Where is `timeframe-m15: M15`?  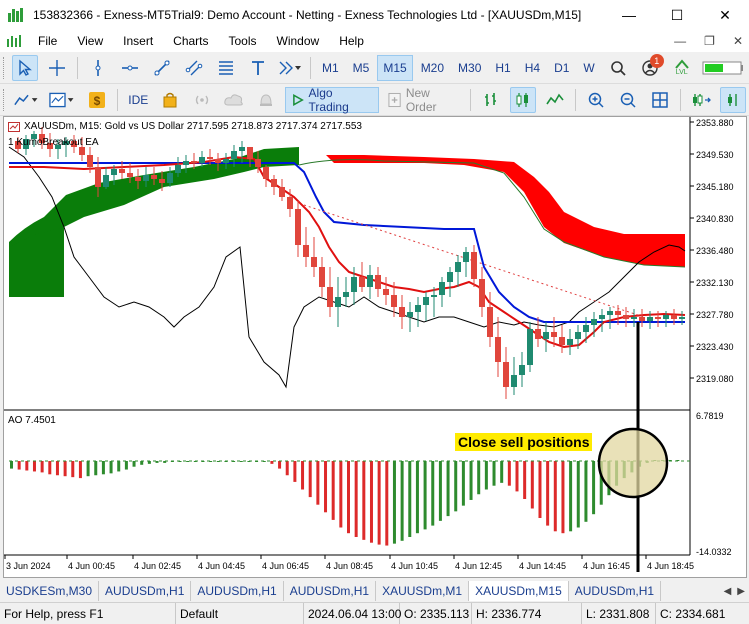 timeframe-m15: M15 is located at coordinates (395, 67).